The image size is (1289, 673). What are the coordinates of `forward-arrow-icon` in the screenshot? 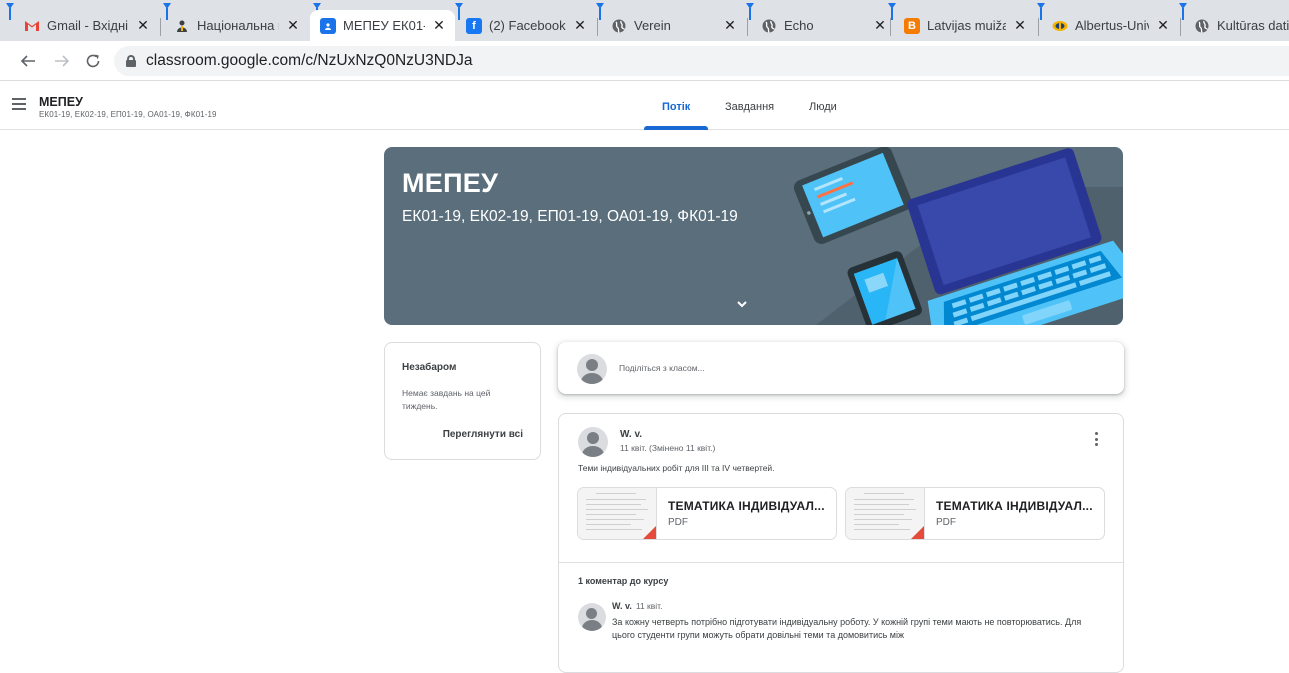 It's located at (62, 61).